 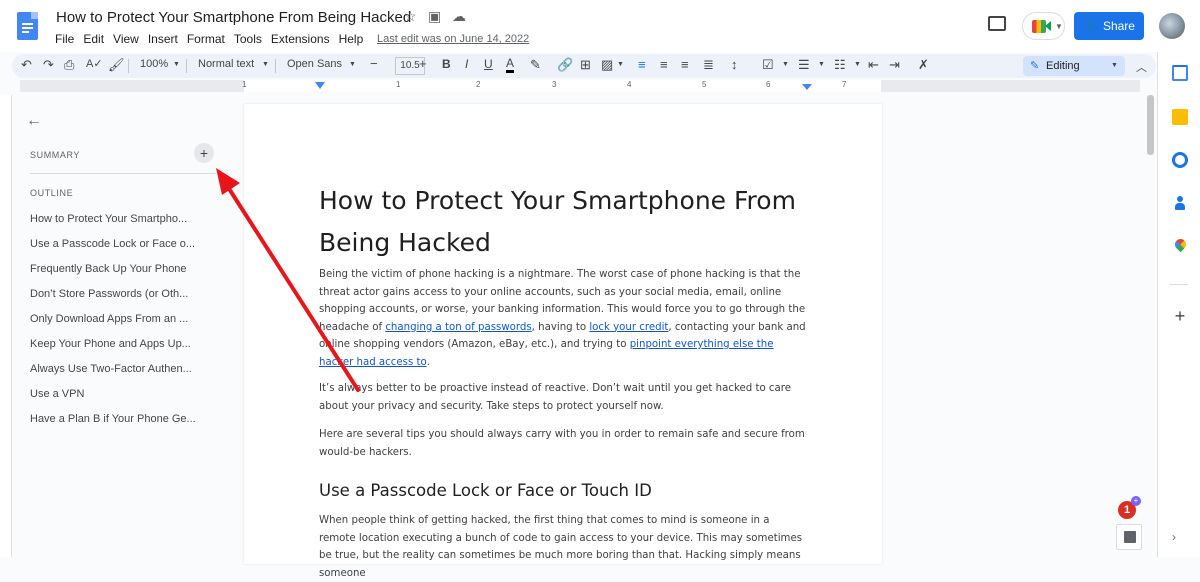 What do you see at coordinates (374, 63) in the screenshot?
I see `decrease-font-size-button: −` at bounding box center [374, 63].